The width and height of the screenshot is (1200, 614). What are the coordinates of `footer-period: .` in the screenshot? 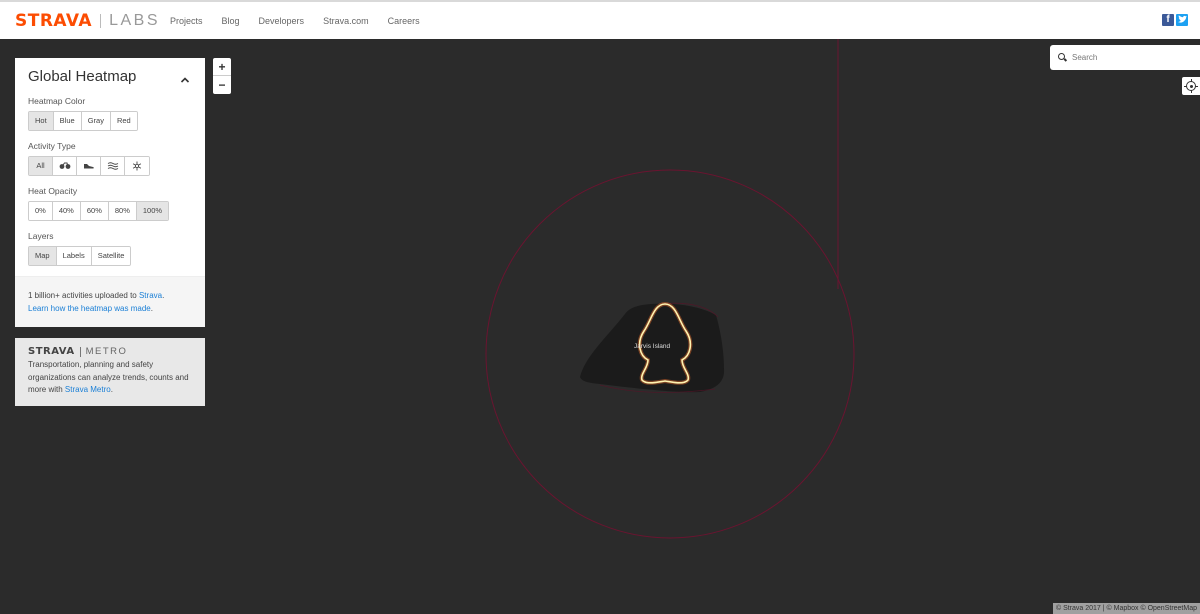 It's located at (163, 295).